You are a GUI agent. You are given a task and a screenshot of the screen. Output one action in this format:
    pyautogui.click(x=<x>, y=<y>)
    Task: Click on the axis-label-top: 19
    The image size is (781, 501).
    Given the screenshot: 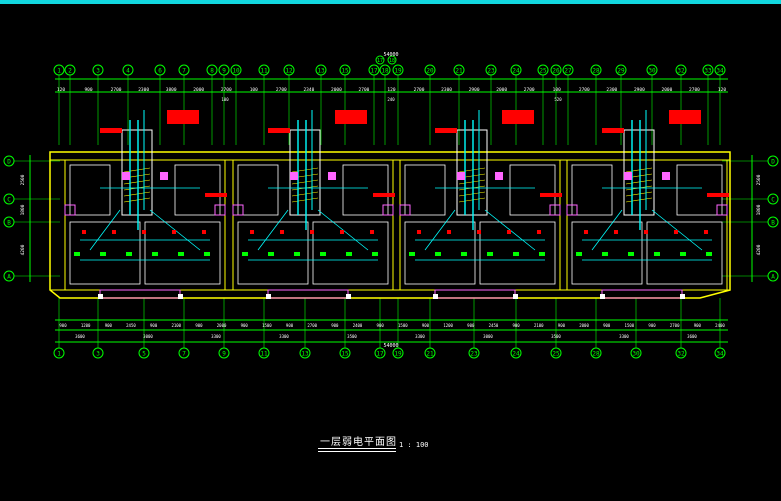 What is the action you would take?
    pyautogui.click(x=398, y=71)
    